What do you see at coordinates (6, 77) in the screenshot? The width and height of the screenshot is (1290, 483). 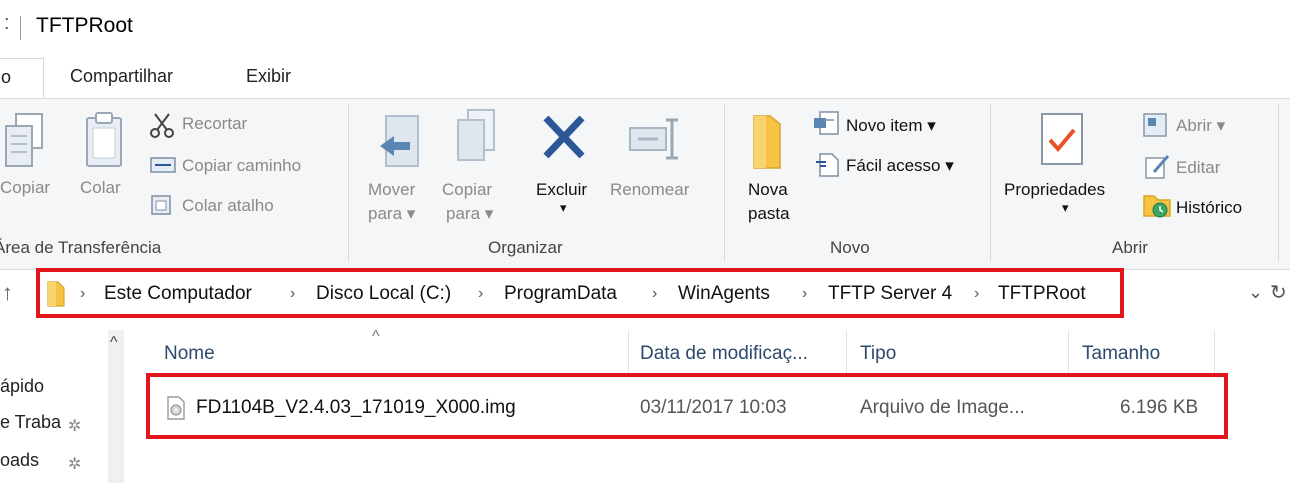 I see `tab-home-label: o` at bounding box center [6, 77].